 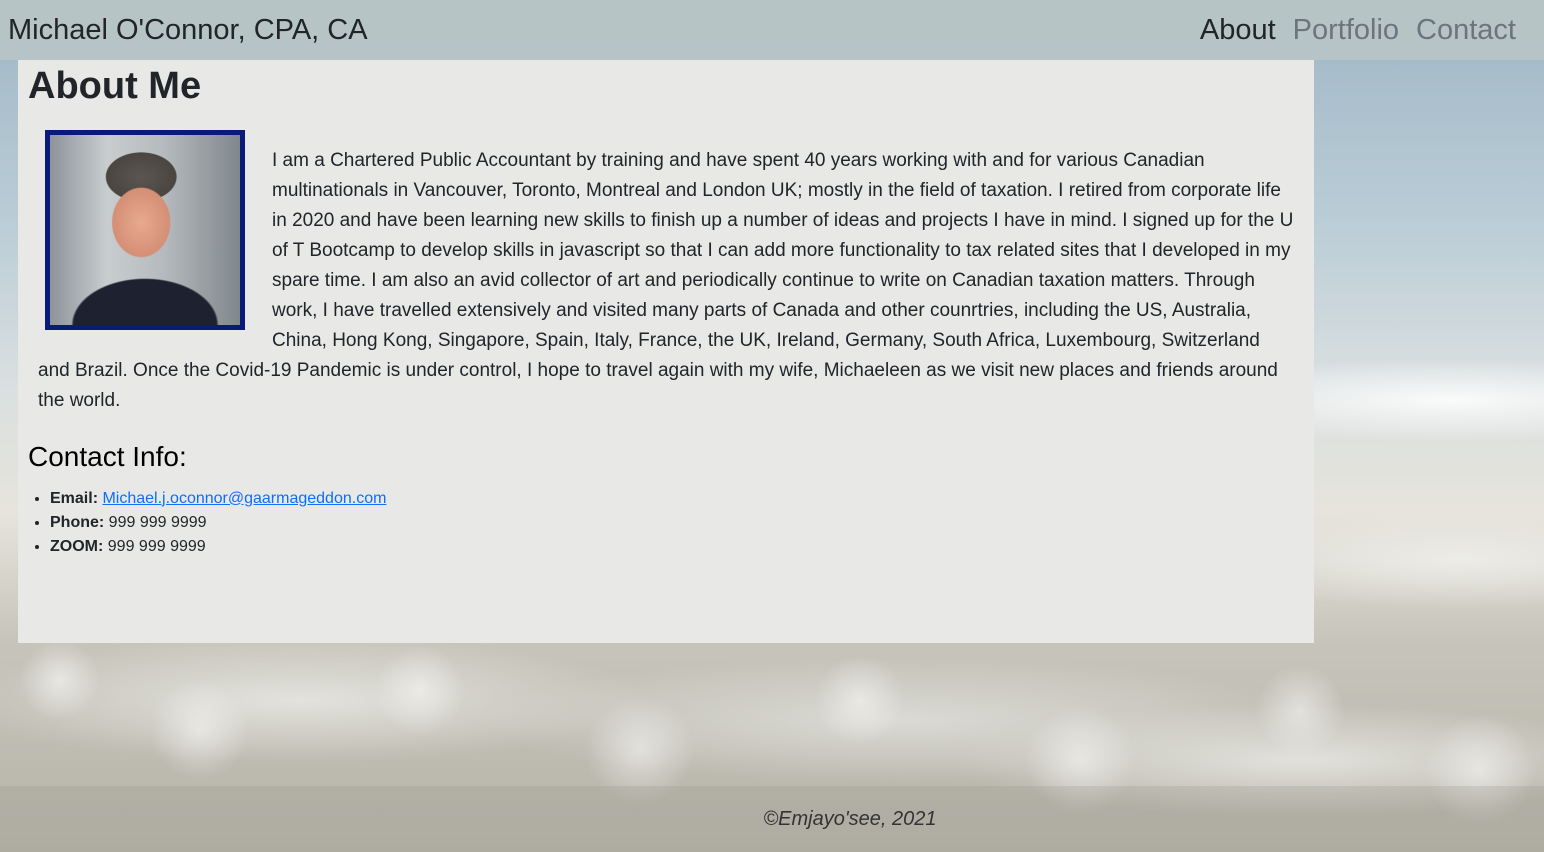 I want to click on email-label: Email:, so click(x=74, y=498).